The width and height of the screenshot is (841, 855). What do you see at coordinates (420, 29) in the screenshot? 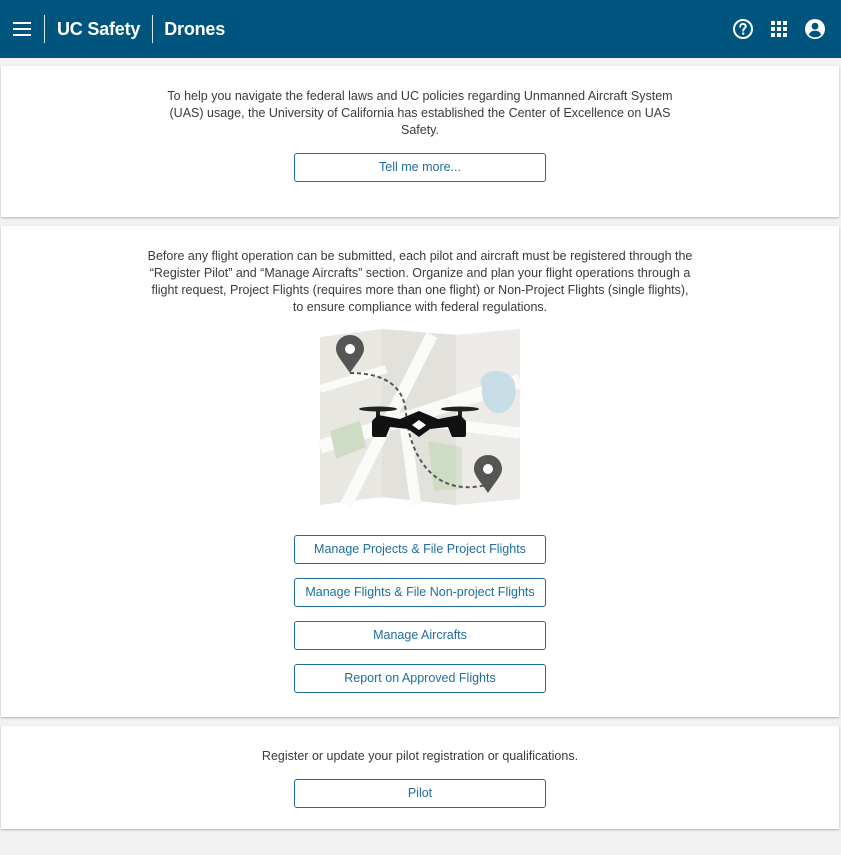
I see `app-header: UC Safety Drones` at bounding box center [420, 29].